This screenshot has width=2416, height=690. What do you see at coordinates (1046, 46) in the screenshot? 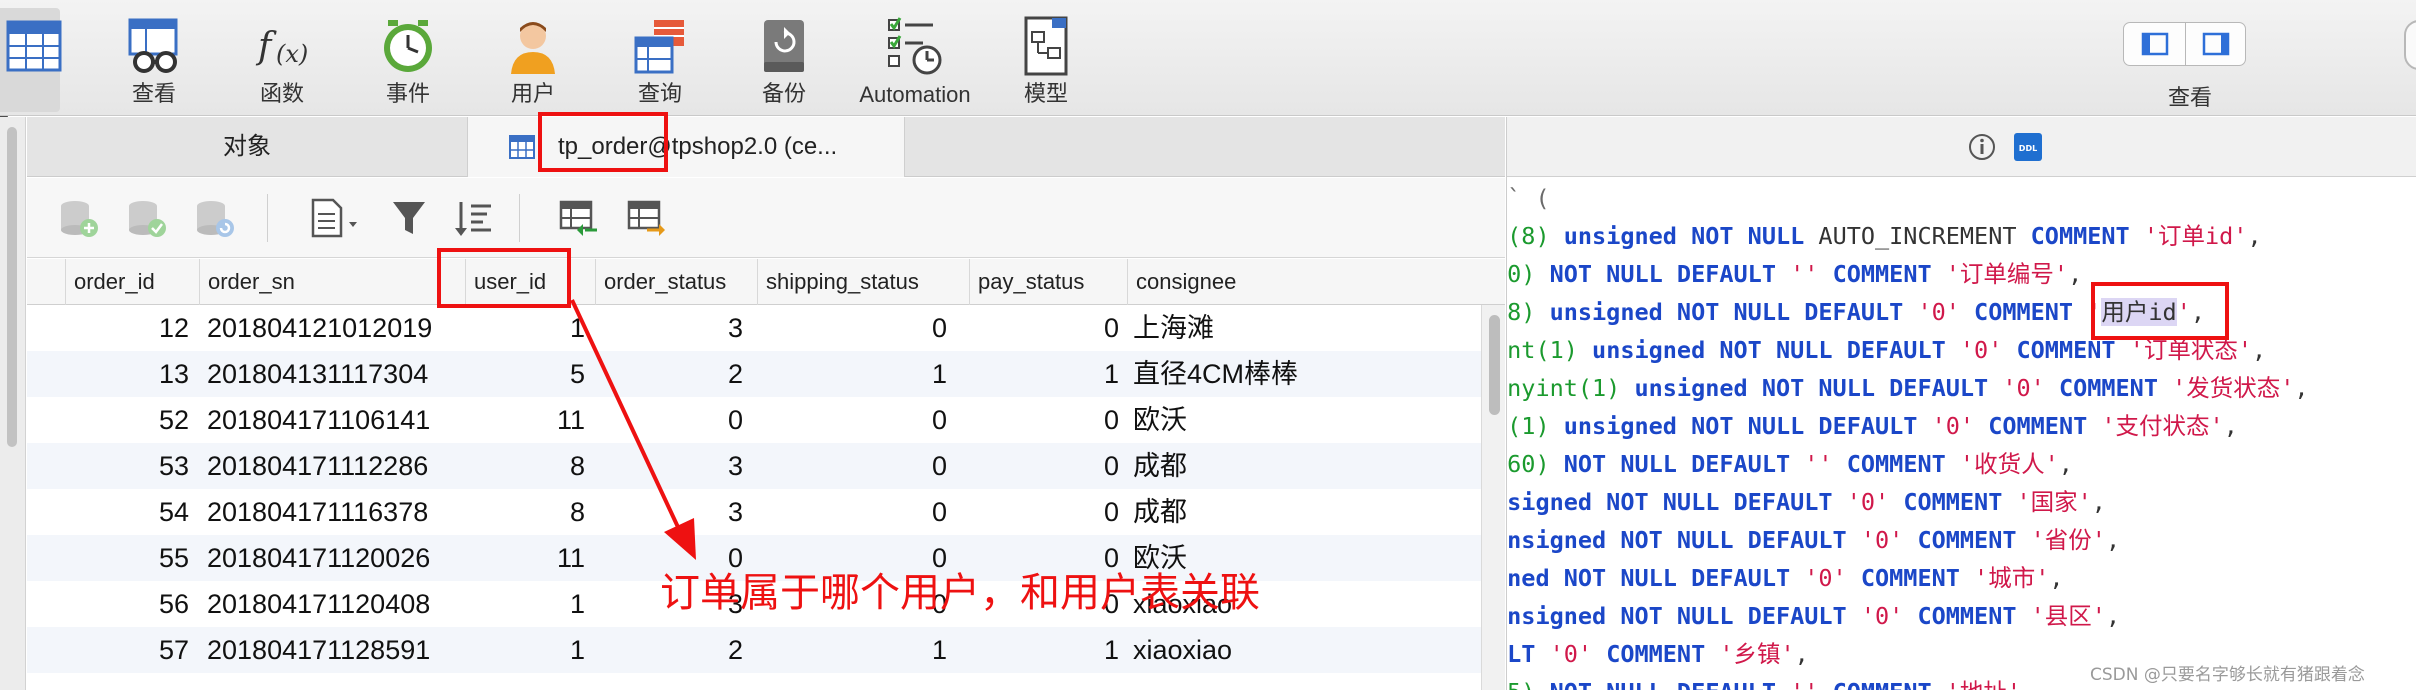
I see `model-icon` at bounding box center [1046, 46].